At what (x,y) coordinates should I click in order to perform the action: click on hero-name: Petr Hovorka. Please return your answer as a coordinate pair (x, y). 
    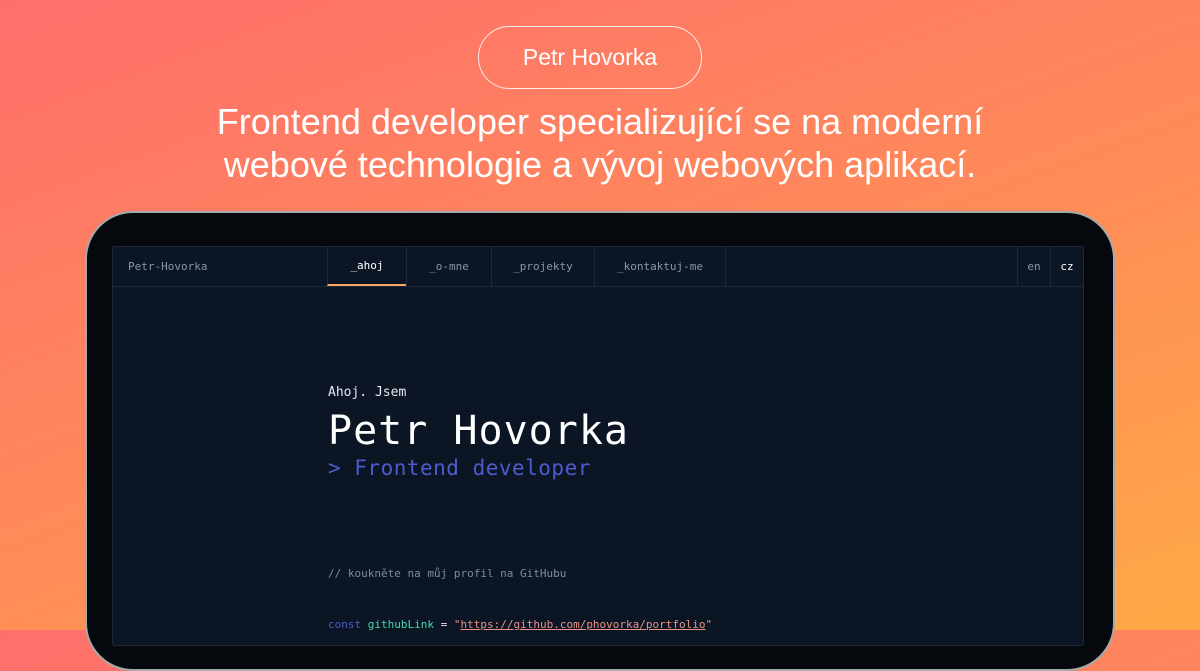
    Looking at the image, I should click on (478, 431).